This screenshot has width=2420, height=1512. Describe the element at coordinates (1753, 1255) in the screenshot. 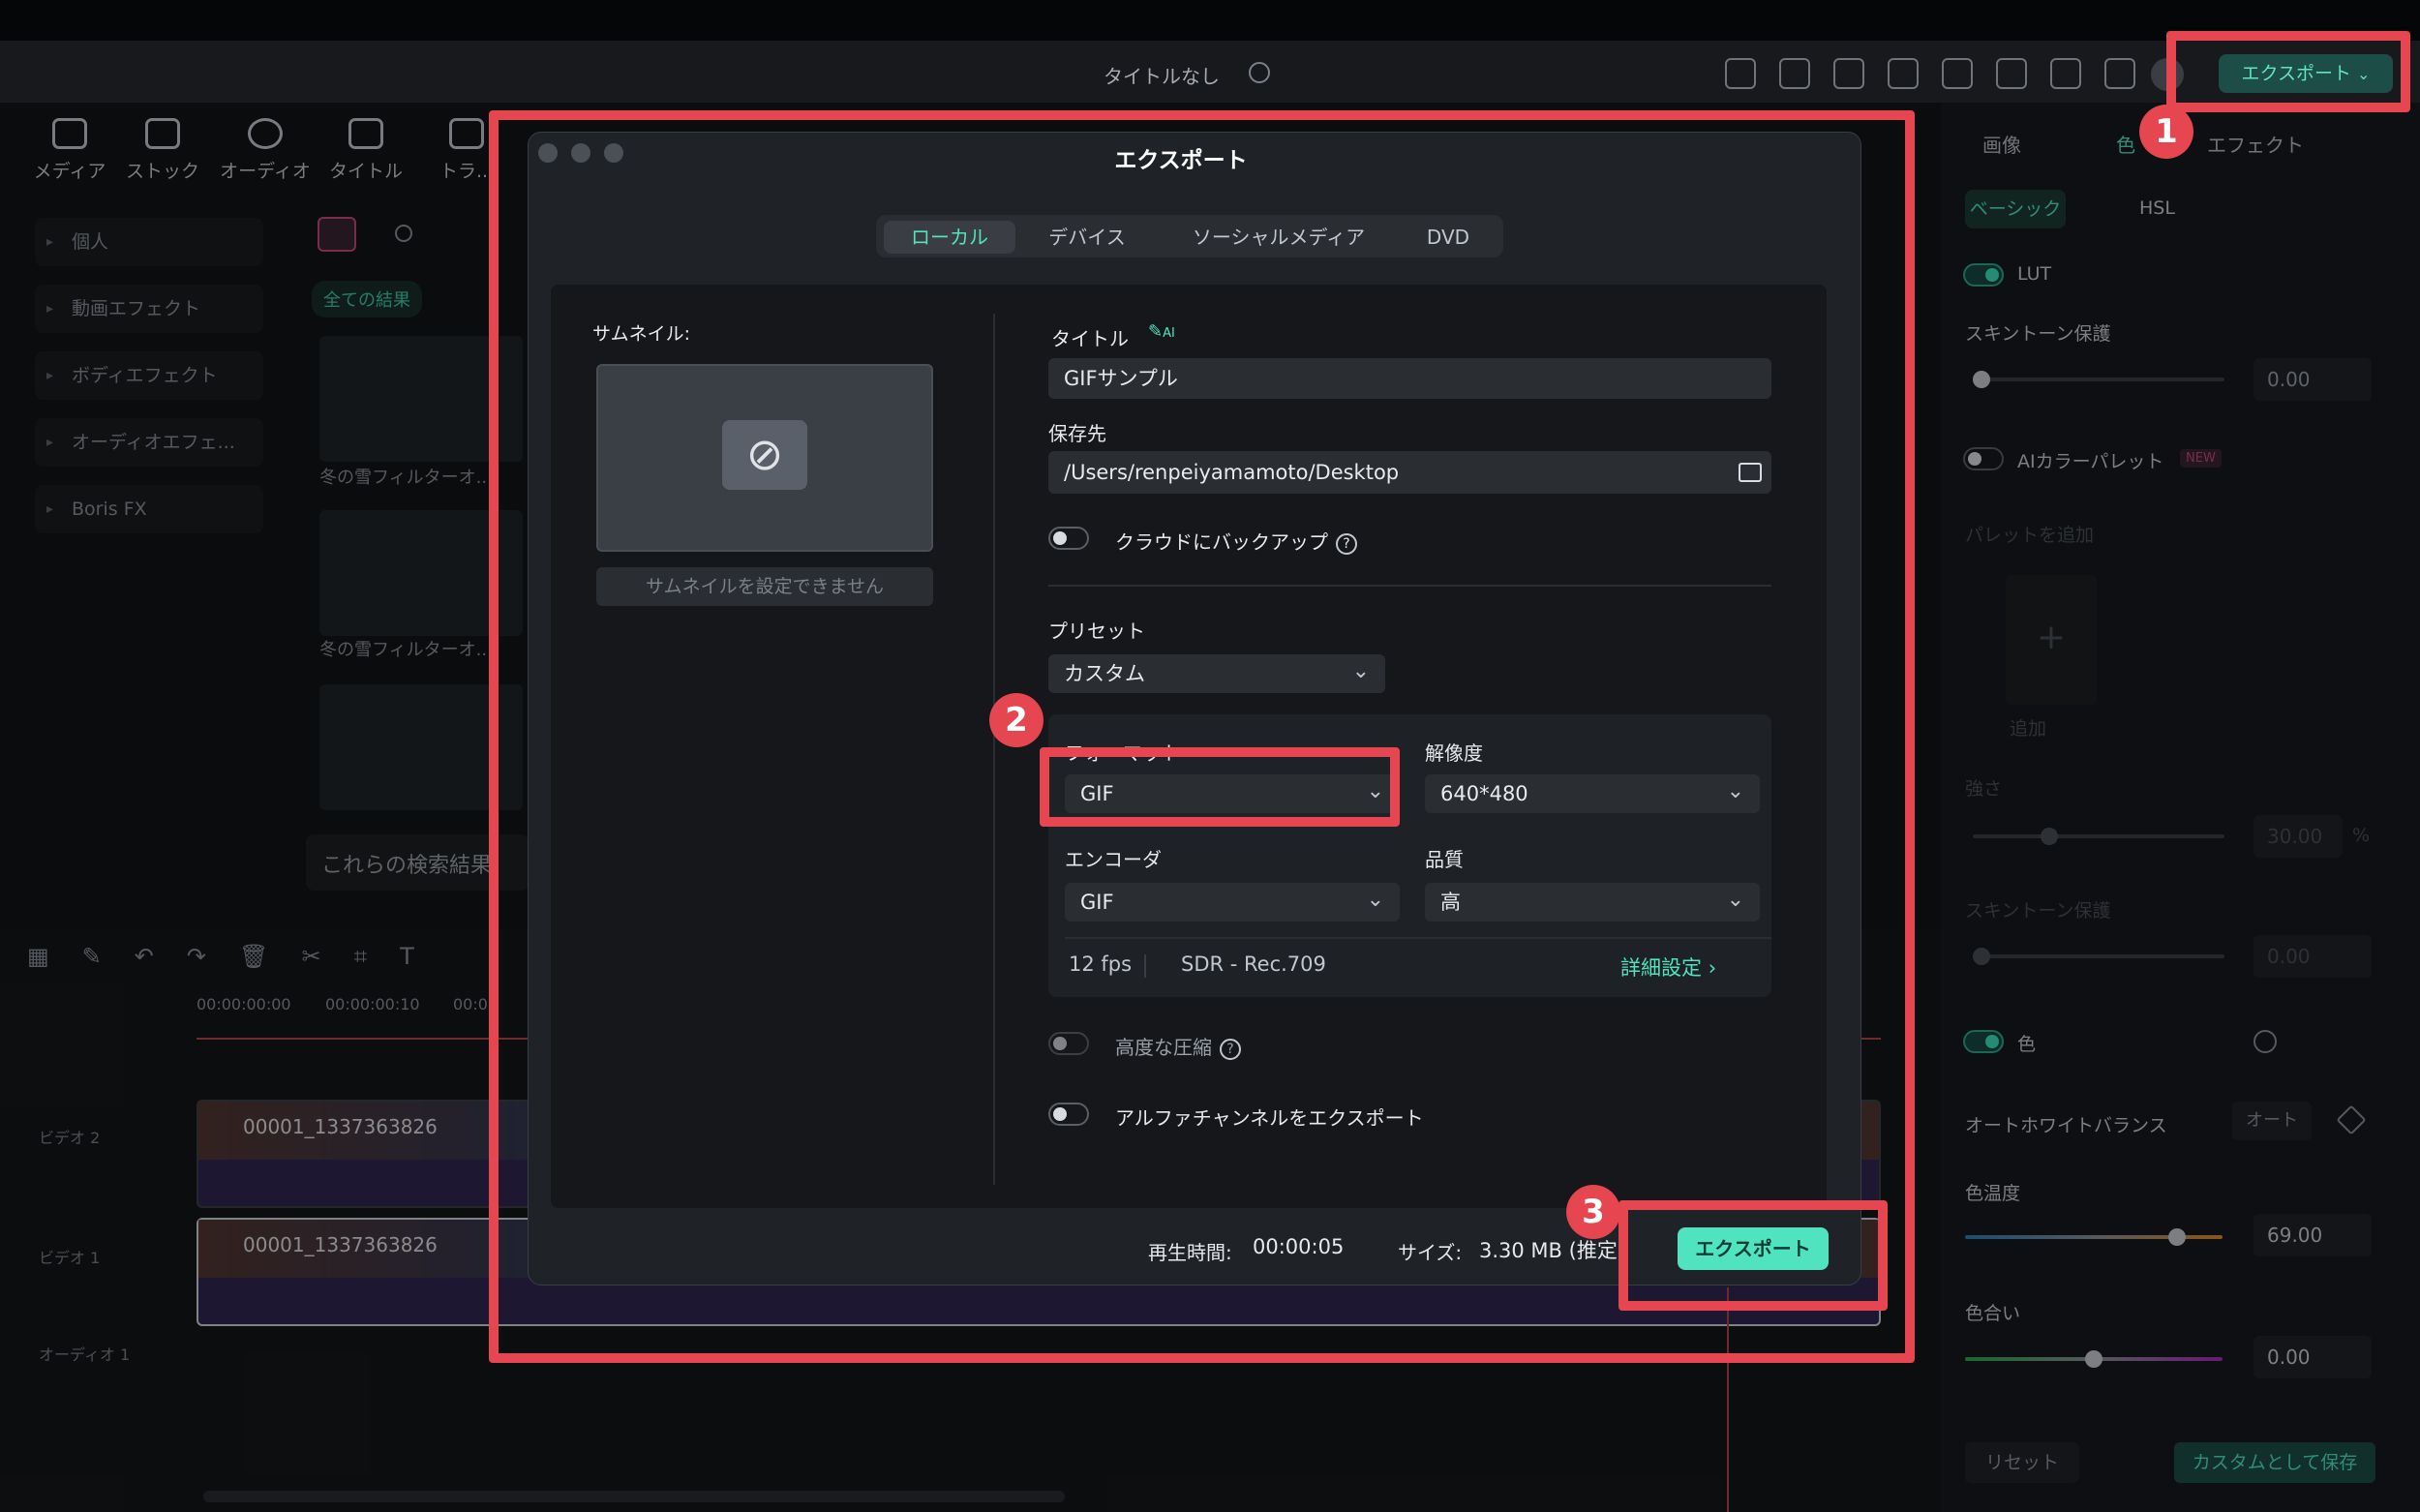

I see `annotation-box-export-button` at that location.